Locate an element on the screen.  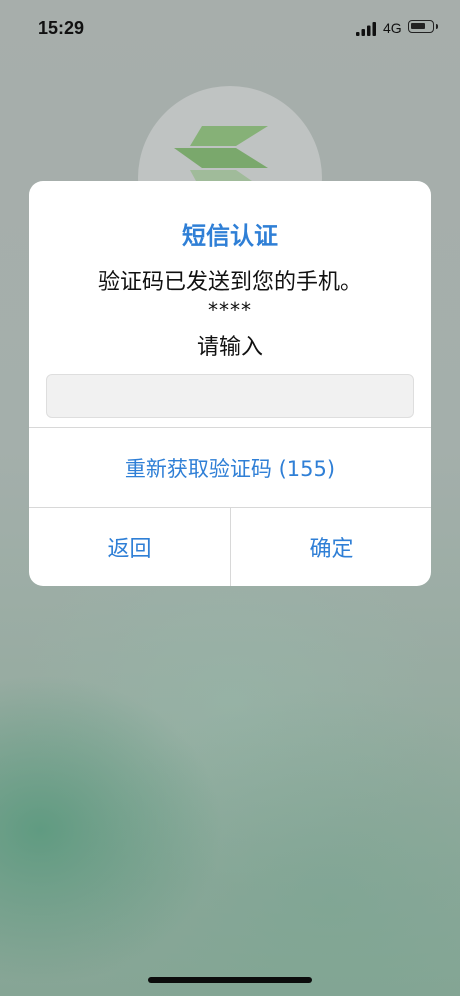
status-time: 15:29 is located at coordinates (61, 28).